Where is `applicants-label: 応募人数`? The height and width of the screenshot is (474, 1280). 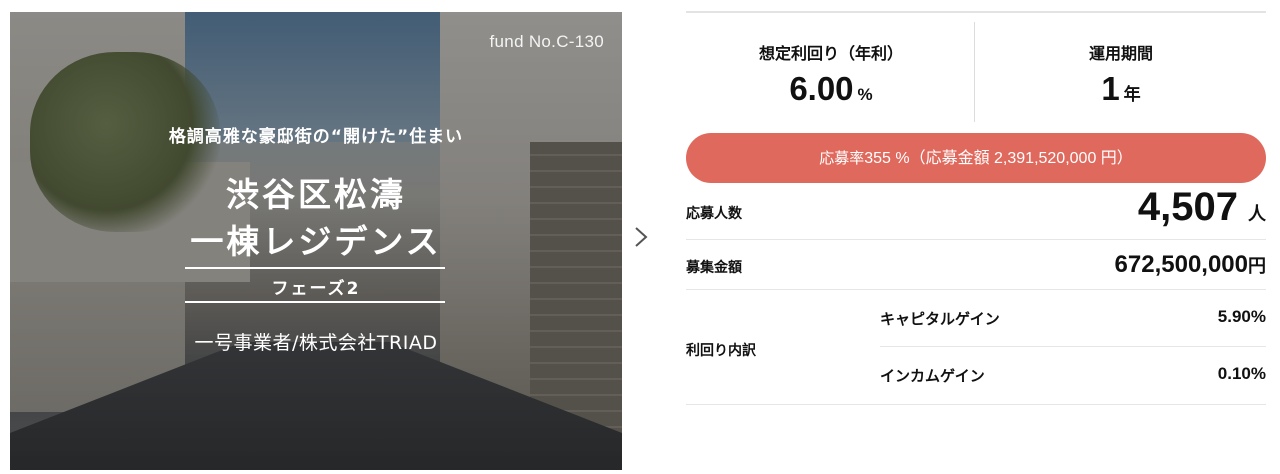
applicants-label: 応募人数 is located at coordinates (714, 214).